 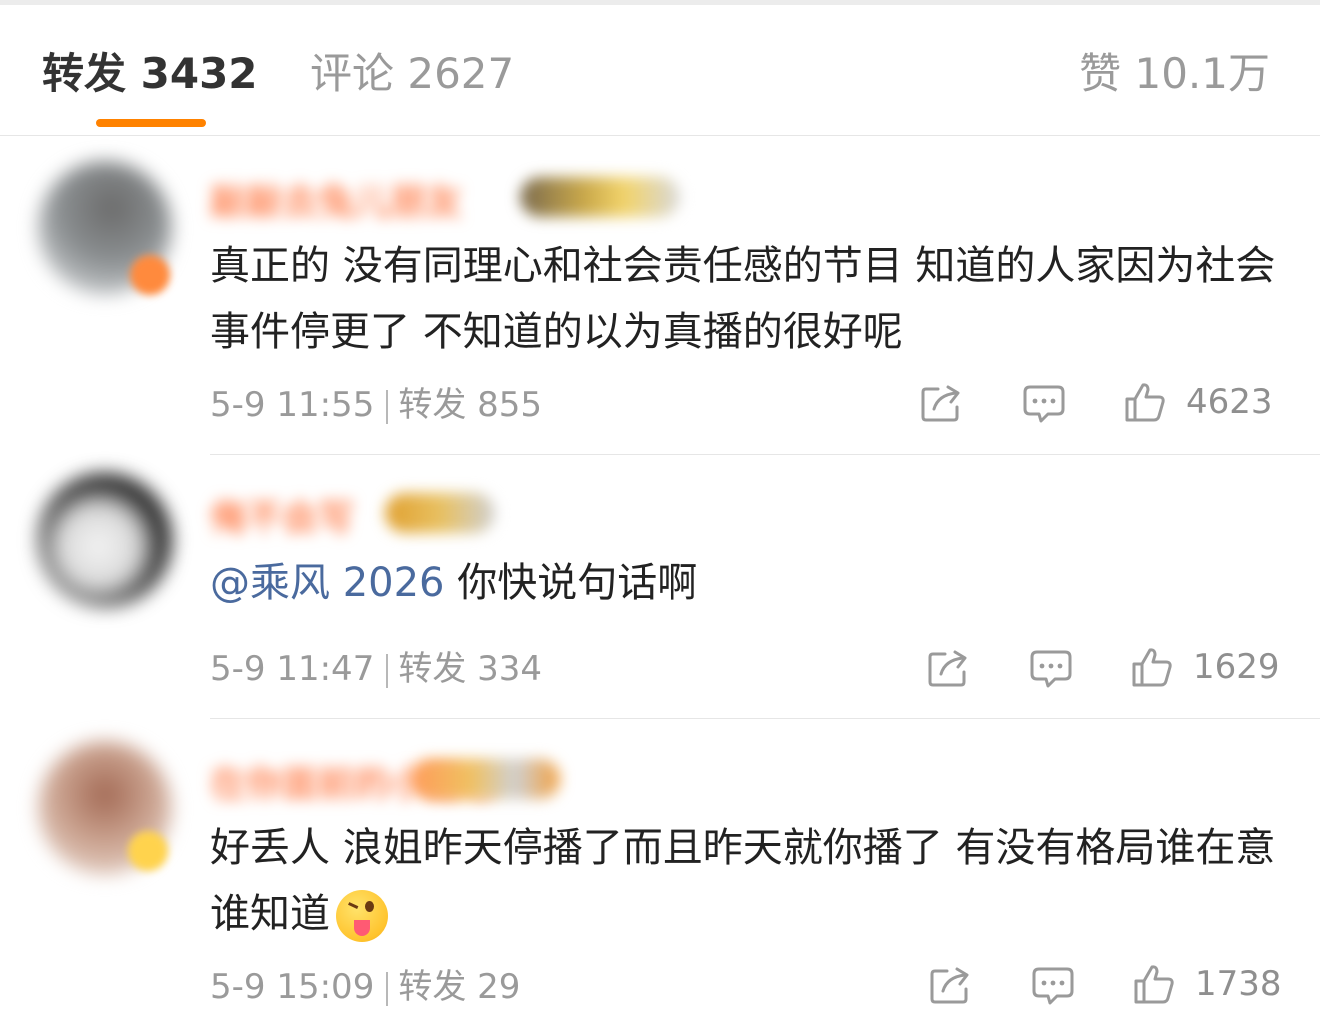 What do you see at coordinates (376, 405) in the screenshot?
I see `comment-meta: 5-9 11:55 转发 855` at bounding box center [376, 405].